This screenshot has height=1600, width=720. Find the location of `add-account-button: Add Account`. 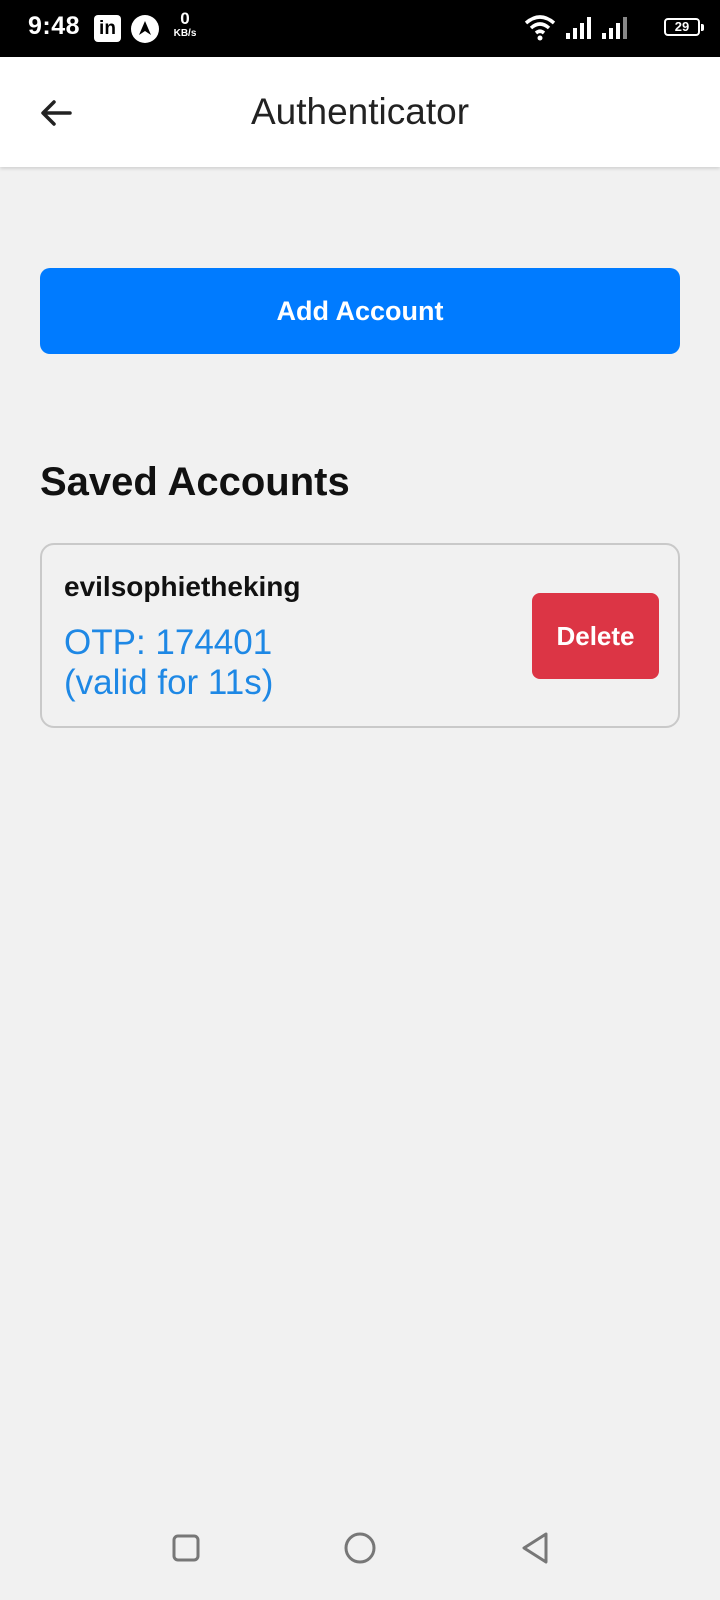

add-account-button: Add Account is located at coordinates (360, 311).